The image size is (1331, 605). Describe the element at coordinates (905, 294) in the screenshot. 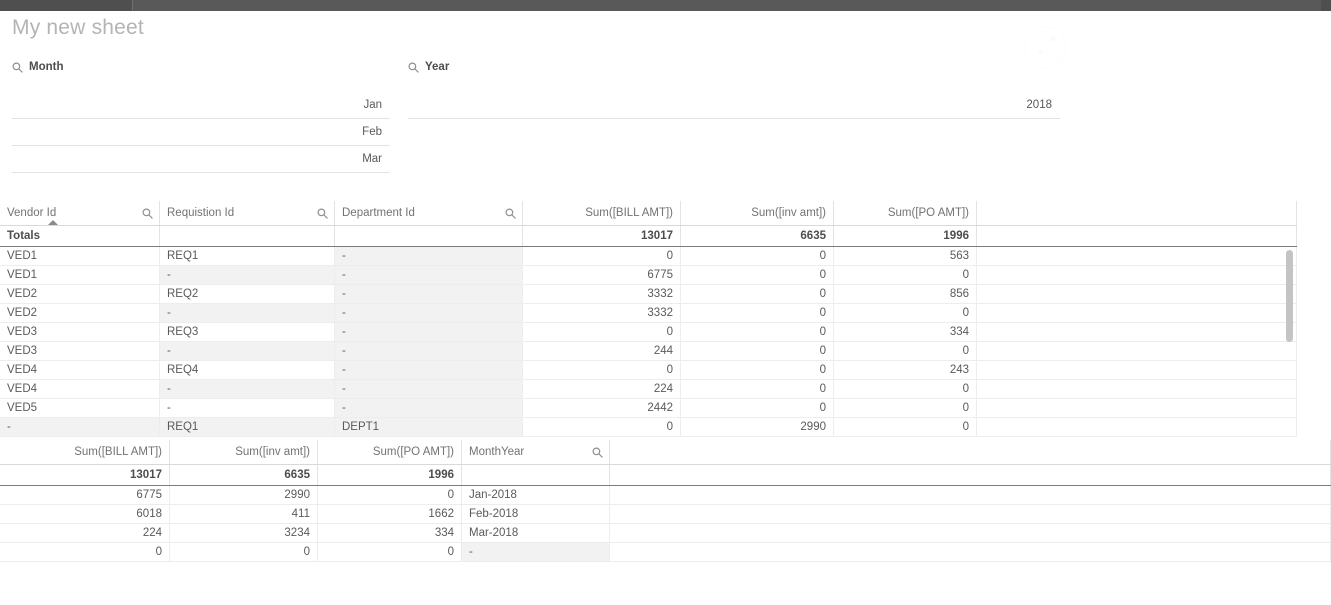

I see `table-cell: 856` at that location.